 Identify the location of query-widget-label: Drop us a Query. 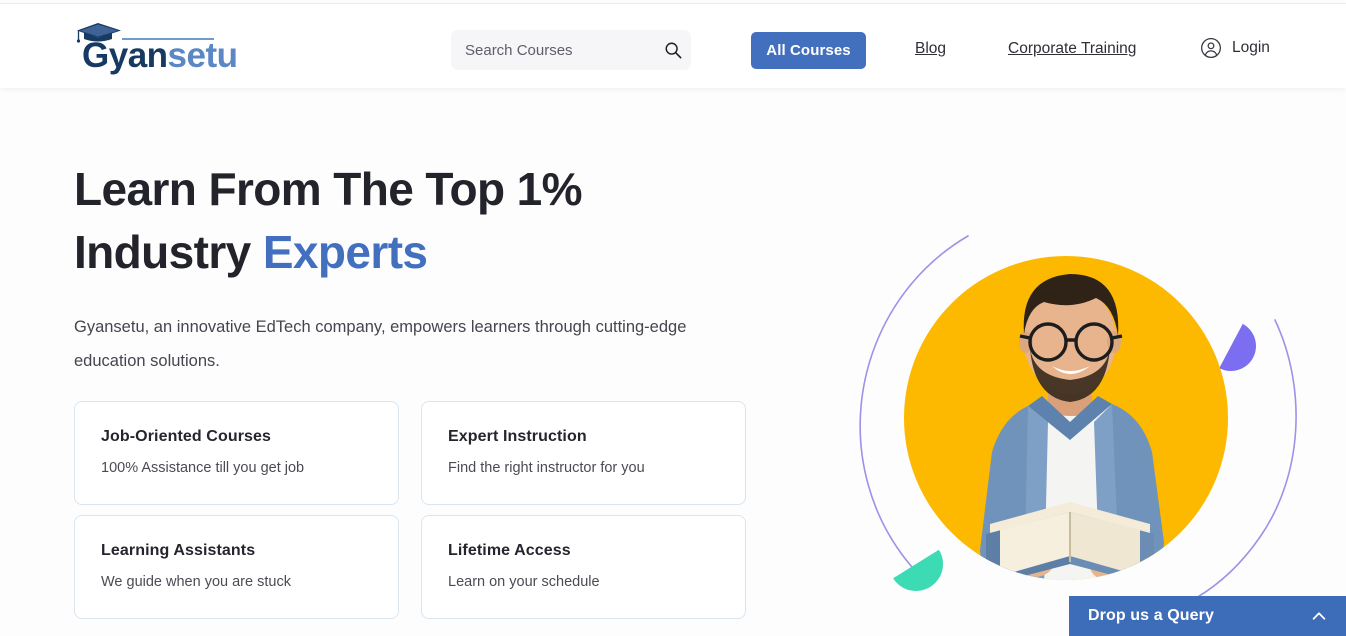
(1151, 615).